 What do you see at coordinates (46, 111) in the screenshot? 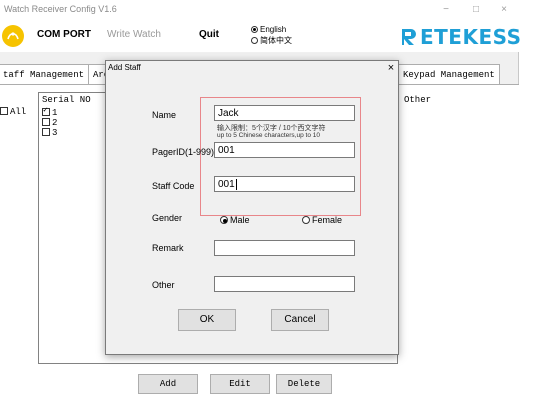
I see `checkbox-checked-icon` at bounding box center [46, 111].